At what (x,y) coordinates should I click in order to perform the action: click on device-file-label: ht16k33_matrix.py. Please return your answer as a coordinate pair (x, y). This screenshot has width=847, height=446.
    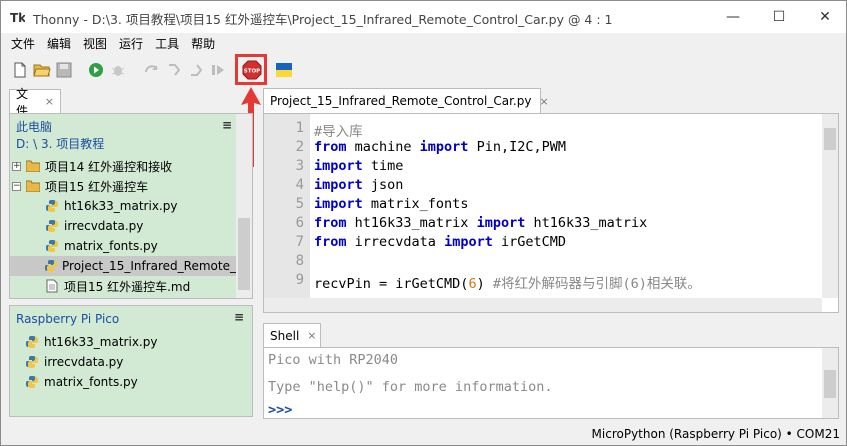
    Looking at the image, I should click on (101, 342).